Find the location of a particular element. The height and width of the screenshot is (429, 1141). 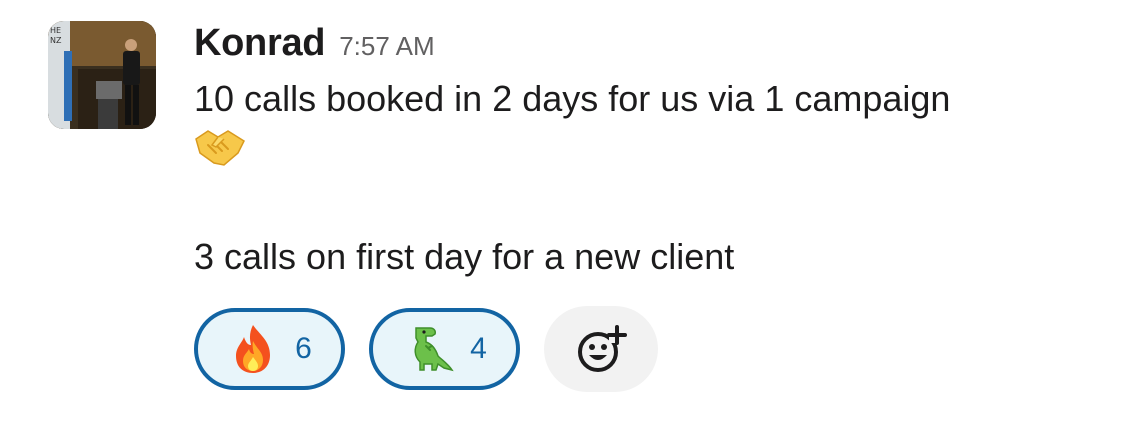

avatar: HE NZ is located at coordinates (102, 75).